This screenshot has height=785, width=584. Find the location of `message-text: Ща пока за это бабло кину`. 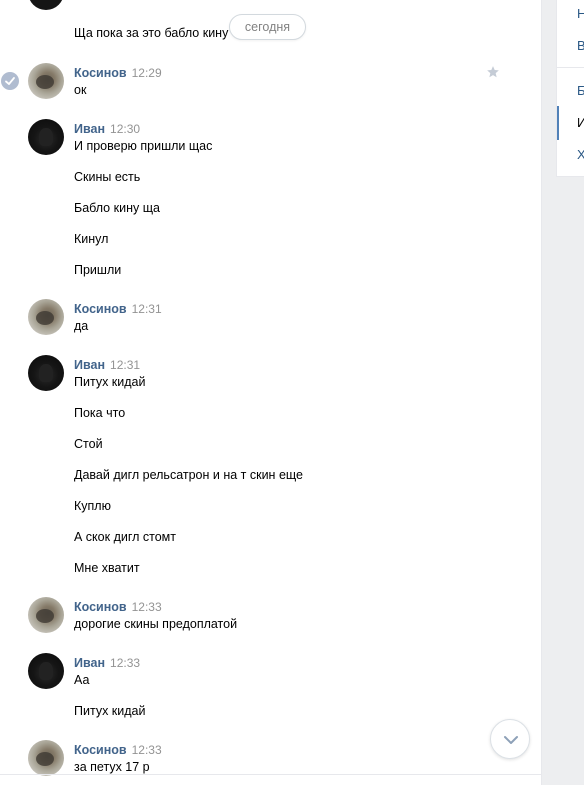

message-text: Ща пока за это бабло кину is located at coordinates (151, 33).